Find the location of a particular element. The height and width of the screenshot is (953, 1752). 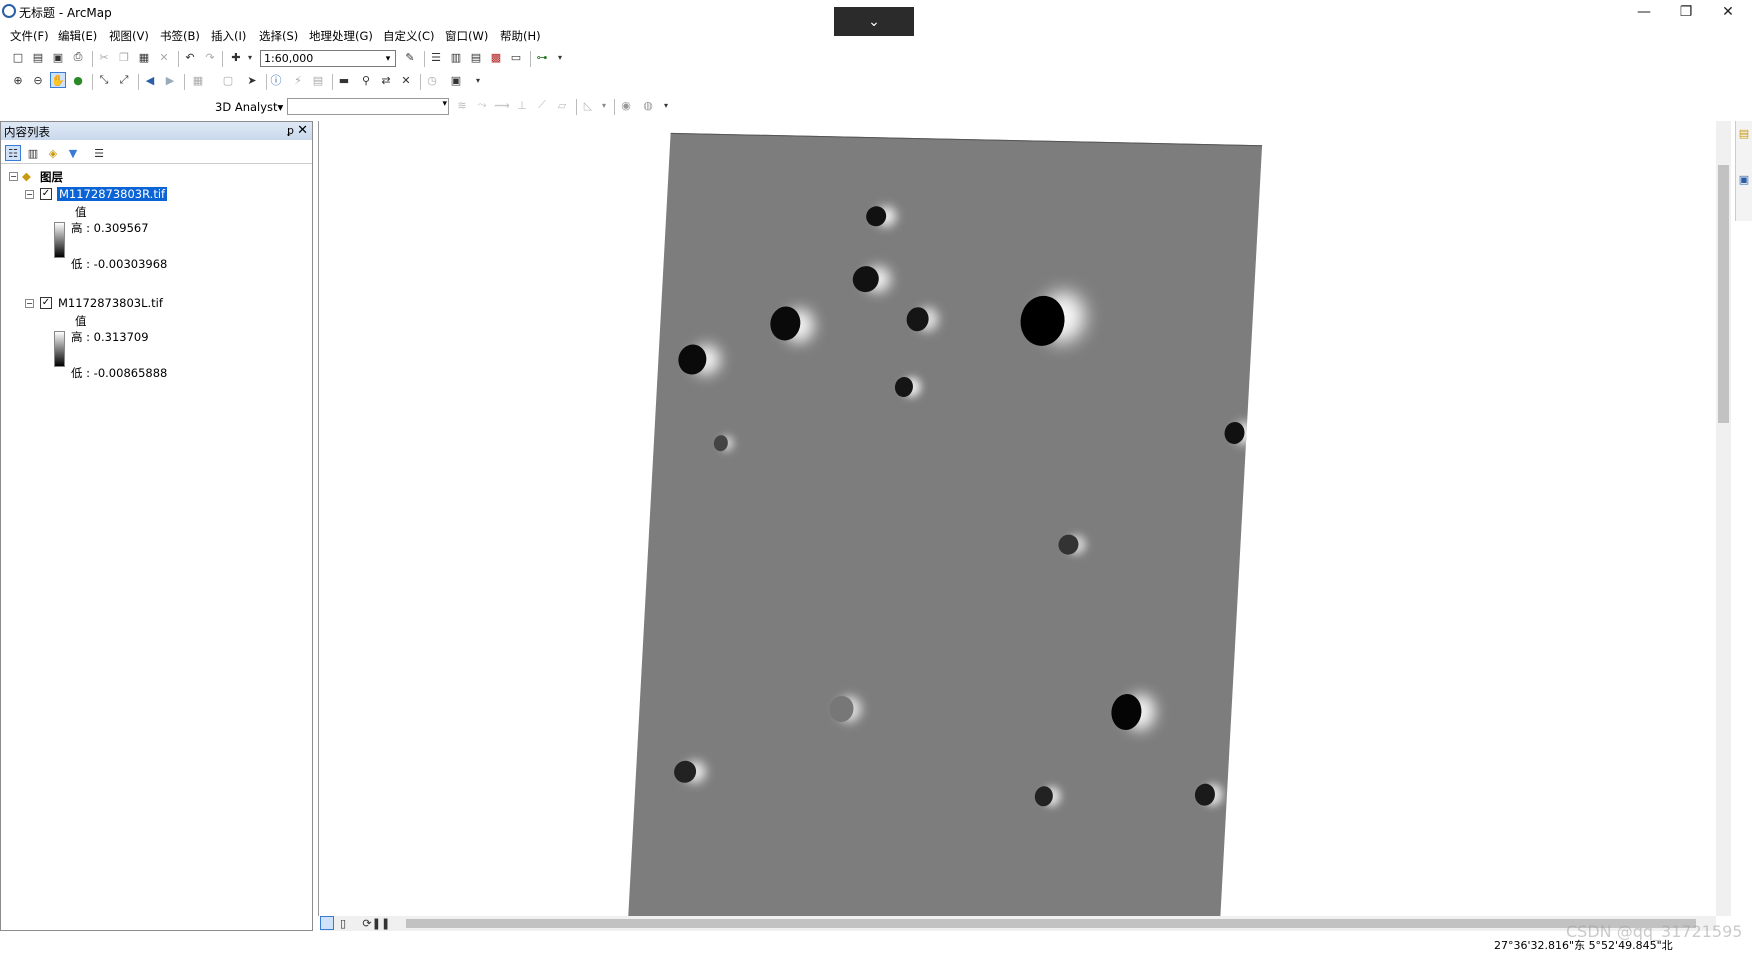

pan-icon: ✋ is located at coordinates (58, 80).